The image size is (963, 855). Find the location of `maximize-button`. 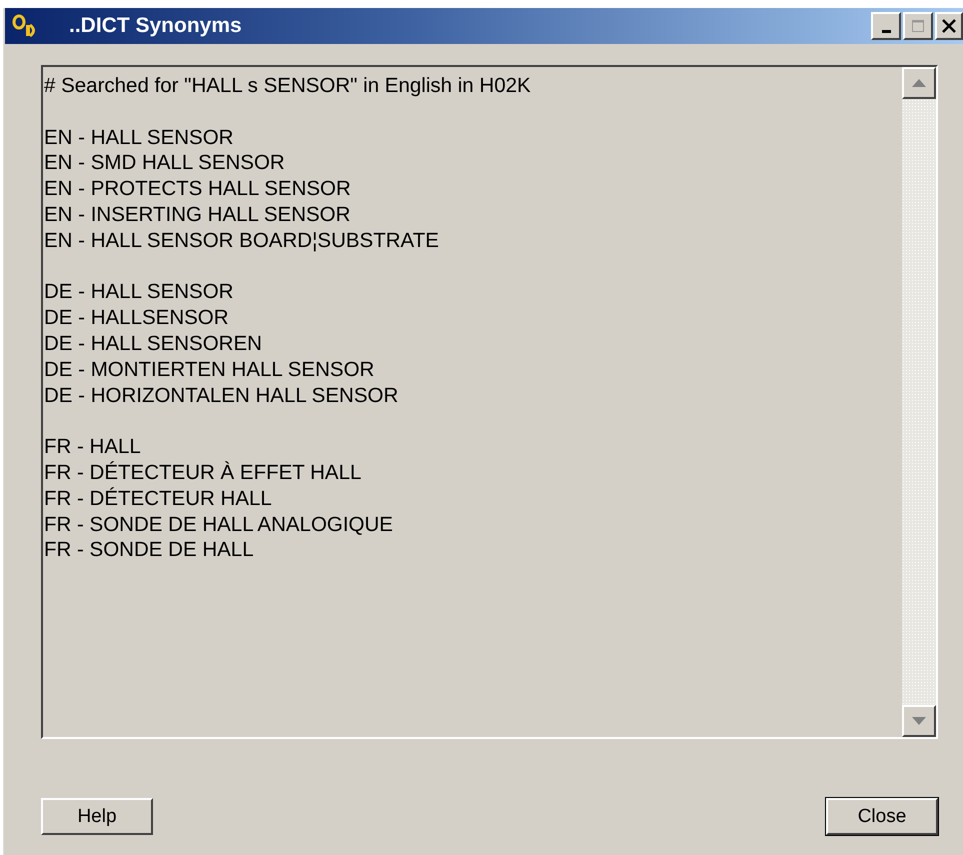

maximize-button is located at coordinates (918, 26).